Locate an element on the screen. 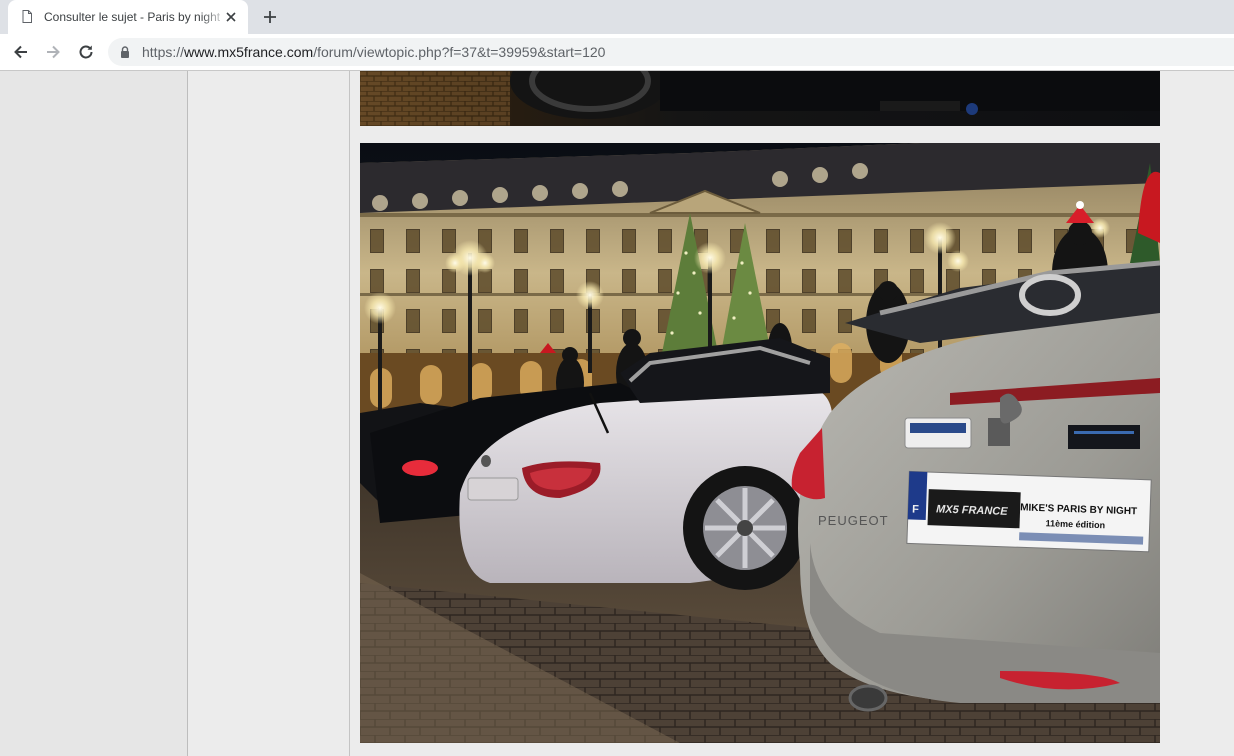  arrow-right-icon is located at coordinates (53, 52).